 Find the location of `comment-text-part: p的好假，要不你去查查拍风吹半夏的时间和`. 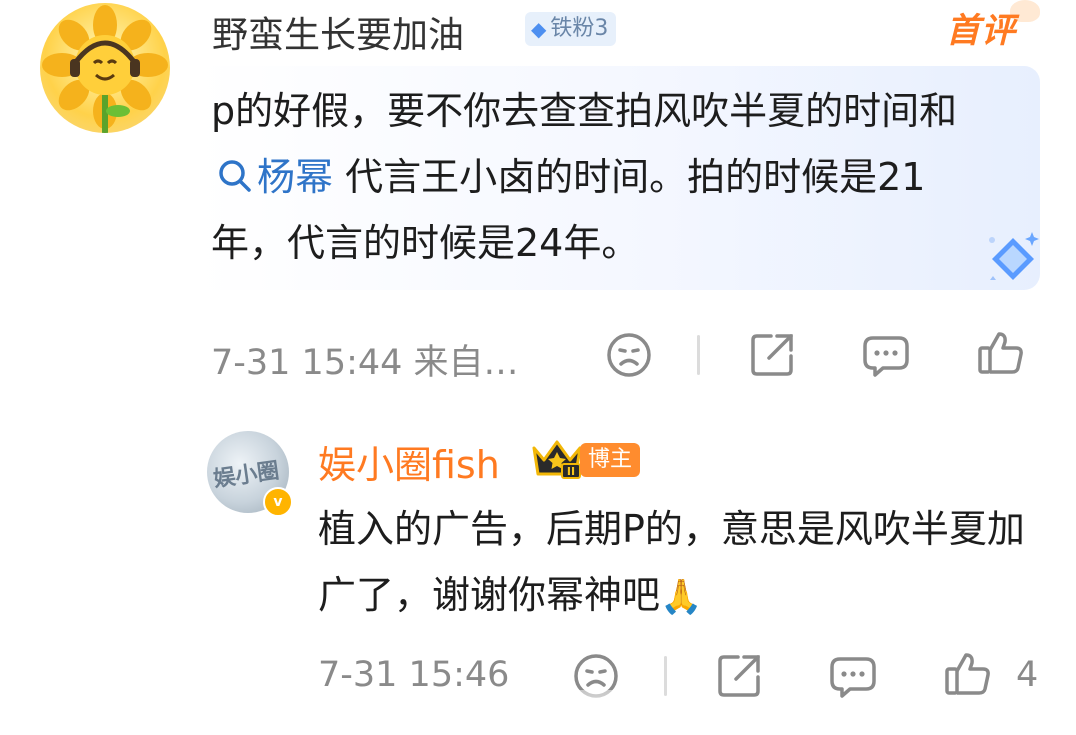

comment-text-part: p的好假，要不你去查查拍风吹半夏的时间和 is located at coordinates (584, 111).